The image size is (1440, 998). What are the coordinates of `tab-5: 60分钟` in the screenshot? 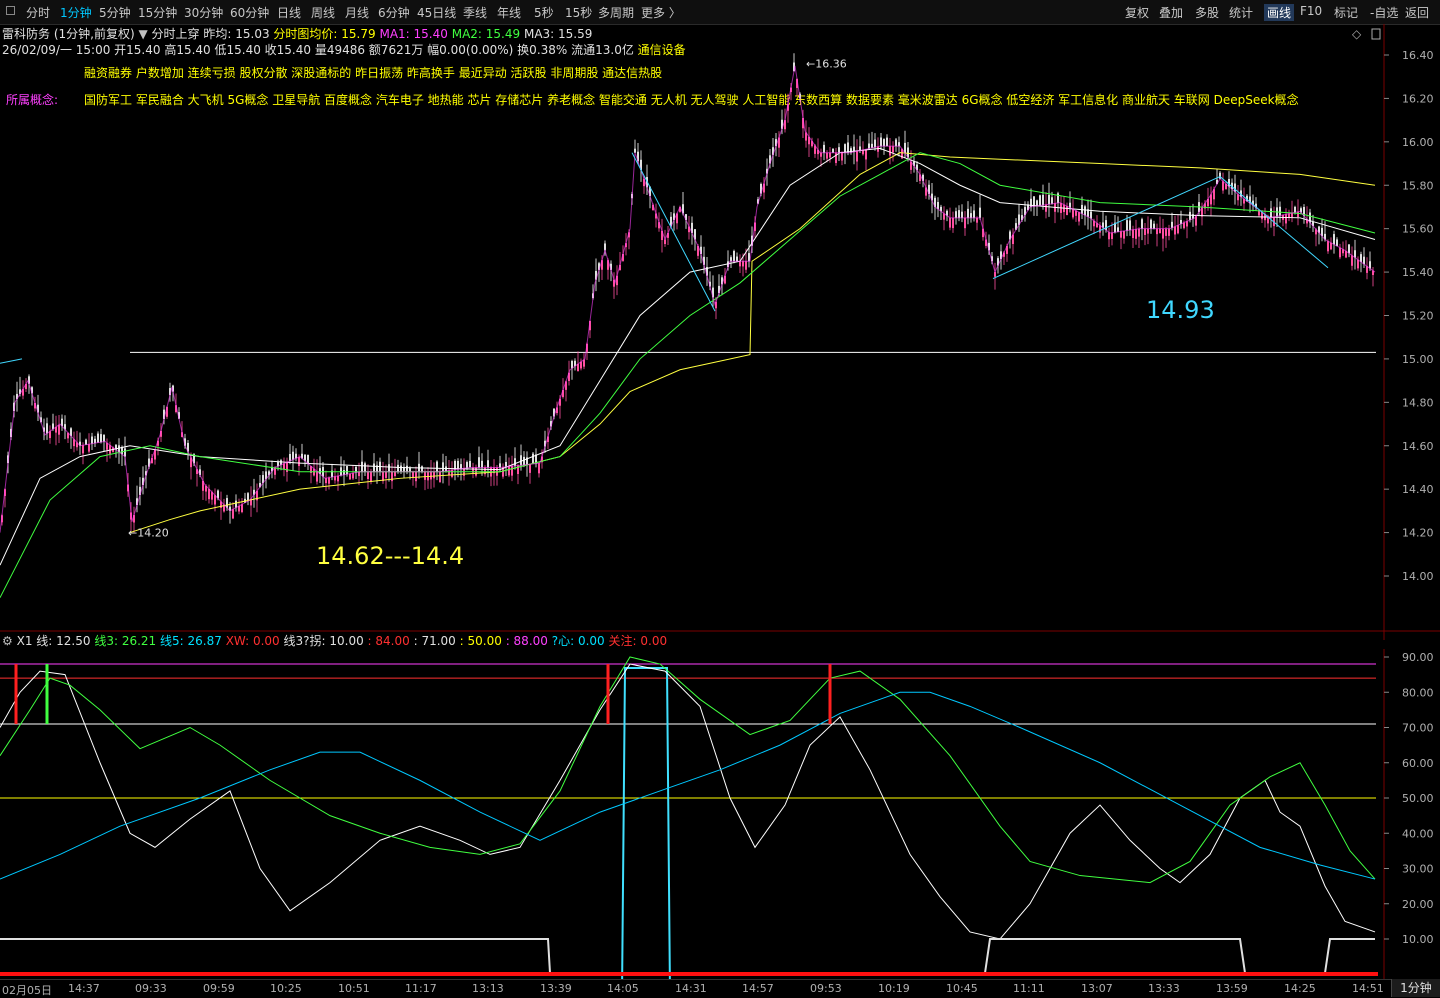 It's located at (249, 12).